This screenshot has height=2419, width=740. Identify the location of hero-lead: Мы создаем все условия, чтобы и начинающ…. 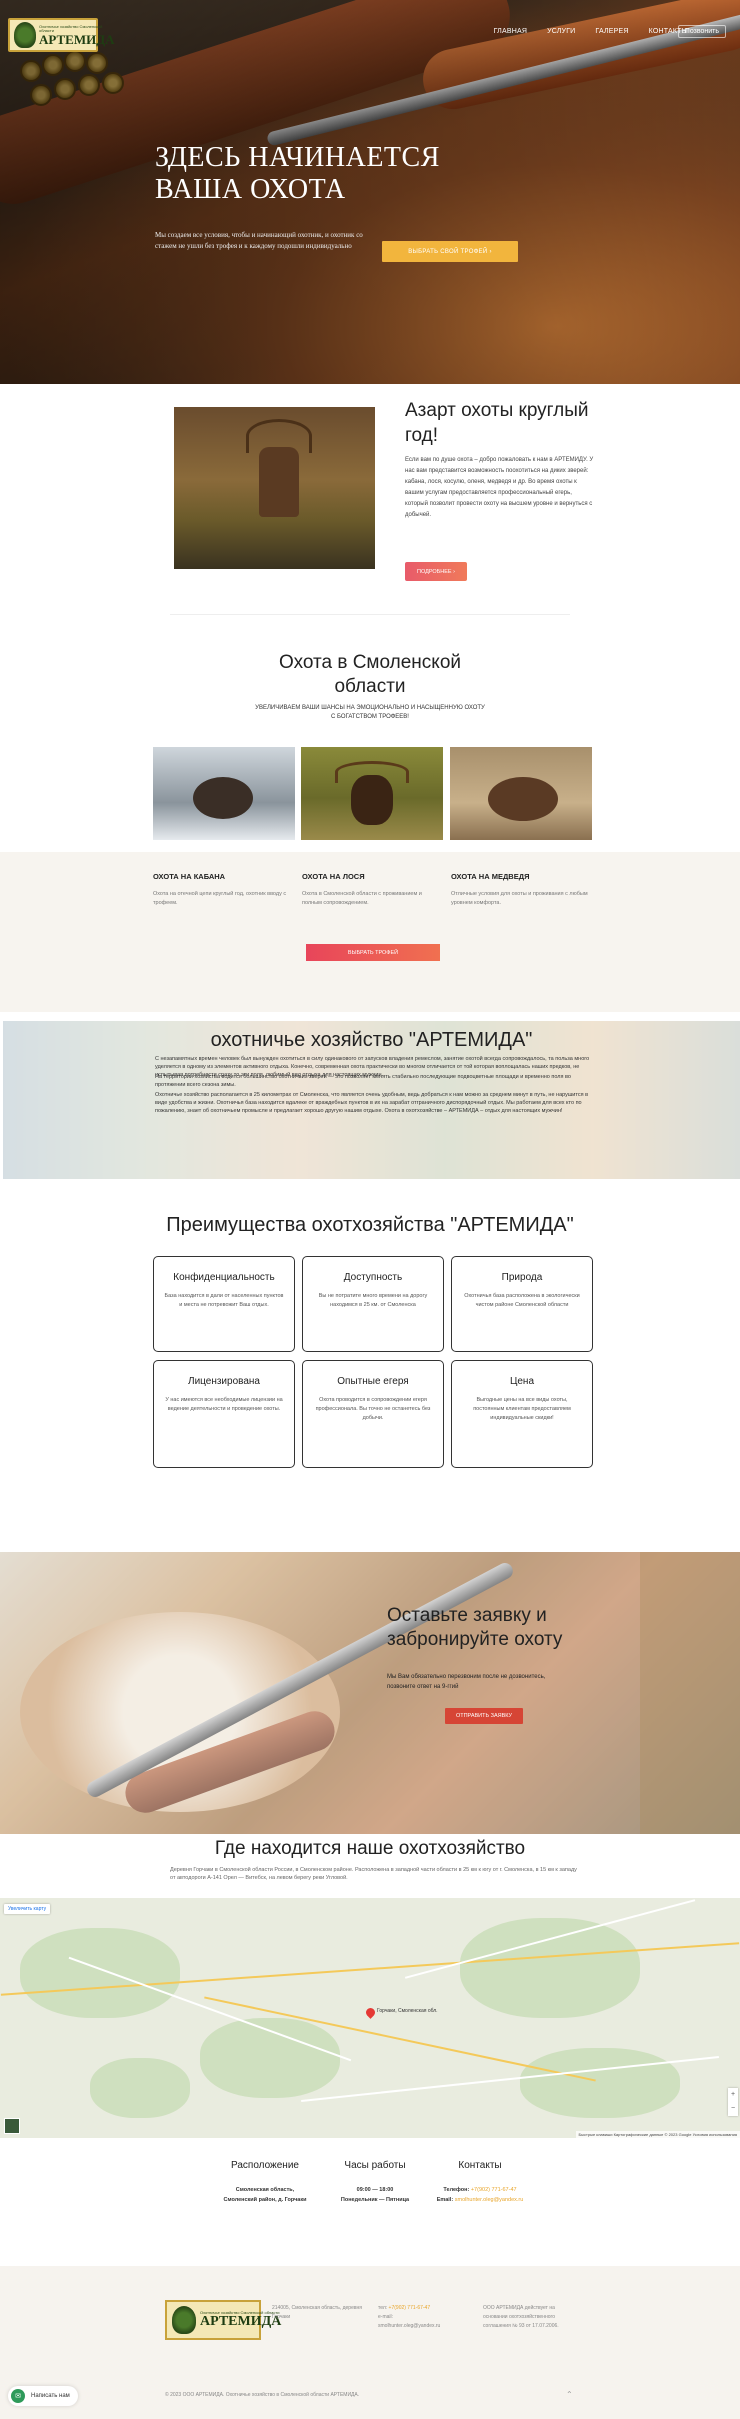
(259, 240).